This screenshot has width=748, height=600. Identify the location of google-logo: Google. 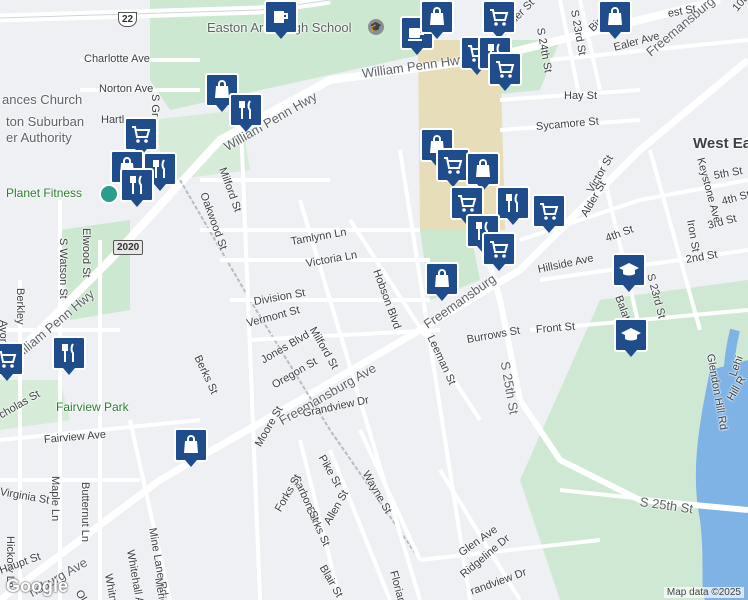
(37, 586).